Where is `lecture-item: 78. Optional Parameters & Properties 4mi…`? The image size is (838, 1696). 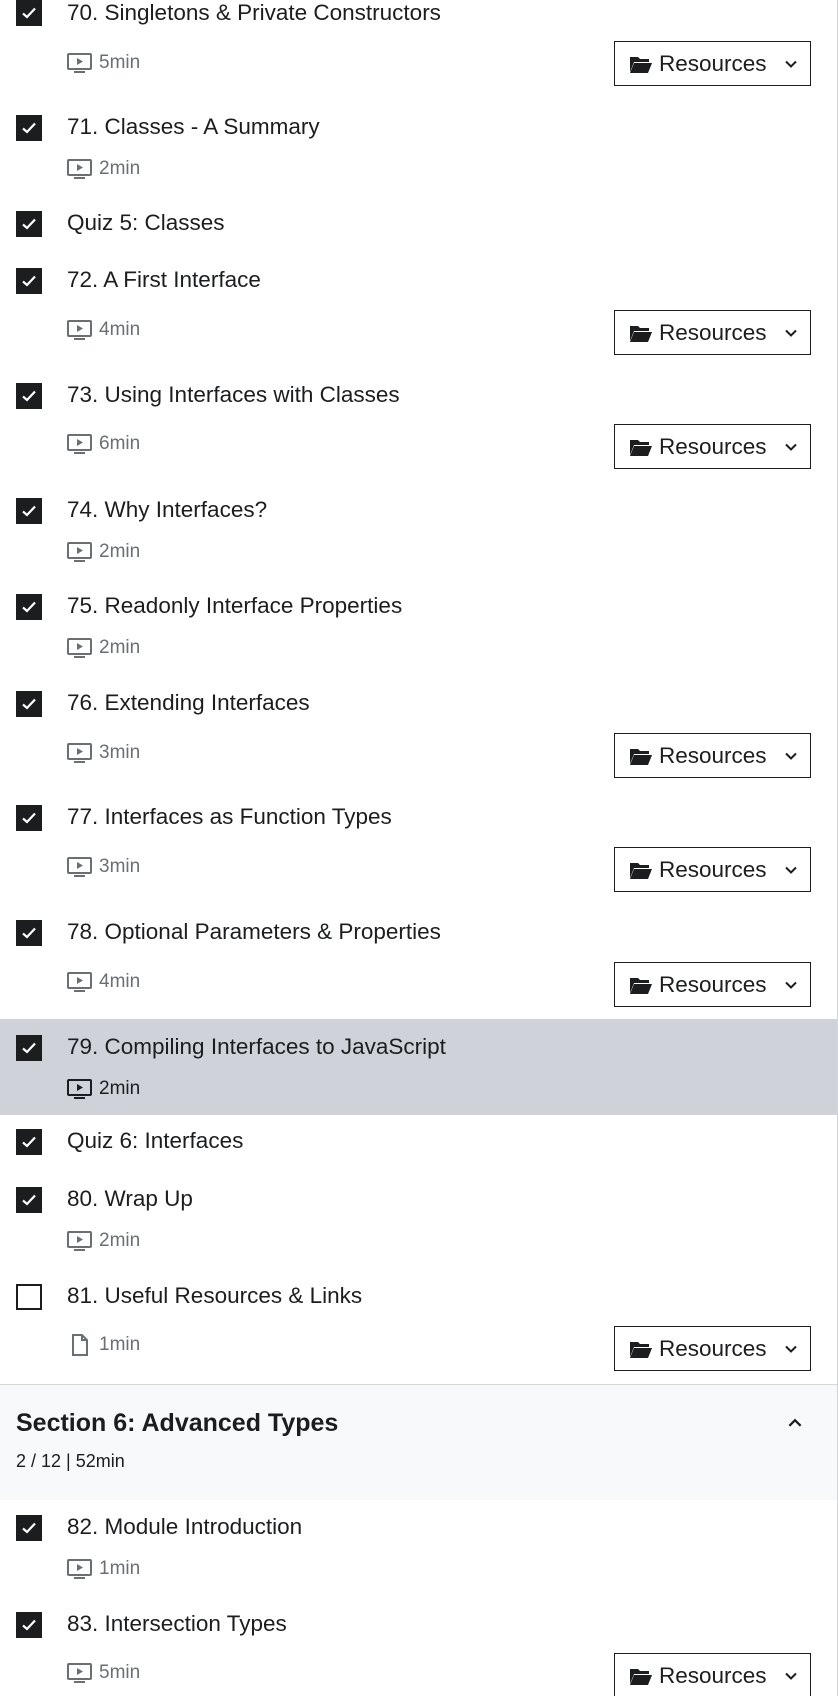
lecture-item: 78. Optional Parameters & Properties 4mi… is located at coordinates (418, 963).